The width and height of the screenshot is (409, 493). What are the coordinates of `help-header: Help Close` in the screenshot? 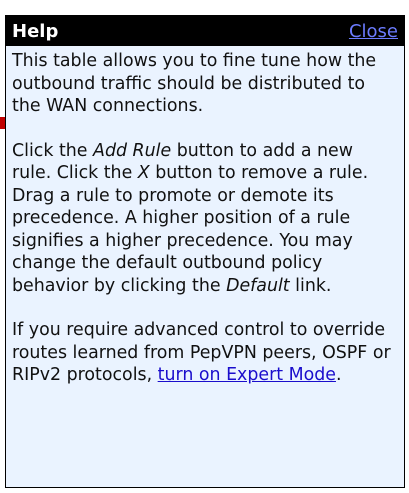 It's located at (205, 31).